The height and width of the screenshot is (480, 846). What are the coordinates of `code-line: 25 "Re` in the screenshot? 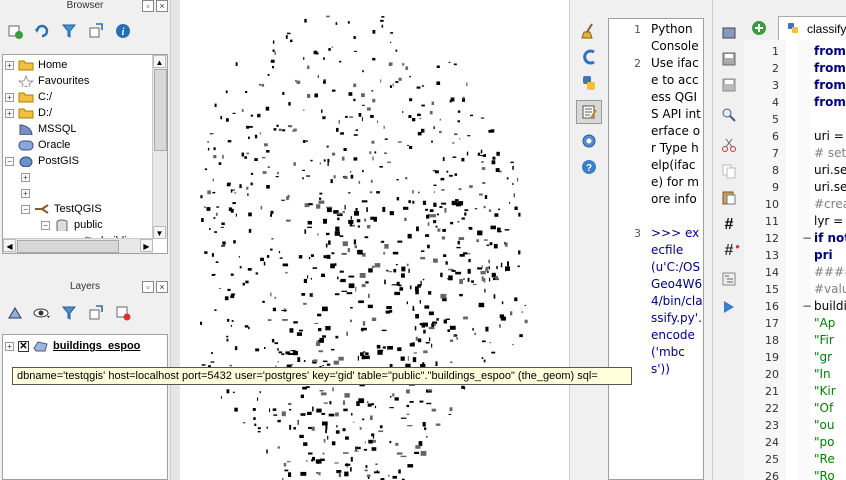 It's located at (795, 459).